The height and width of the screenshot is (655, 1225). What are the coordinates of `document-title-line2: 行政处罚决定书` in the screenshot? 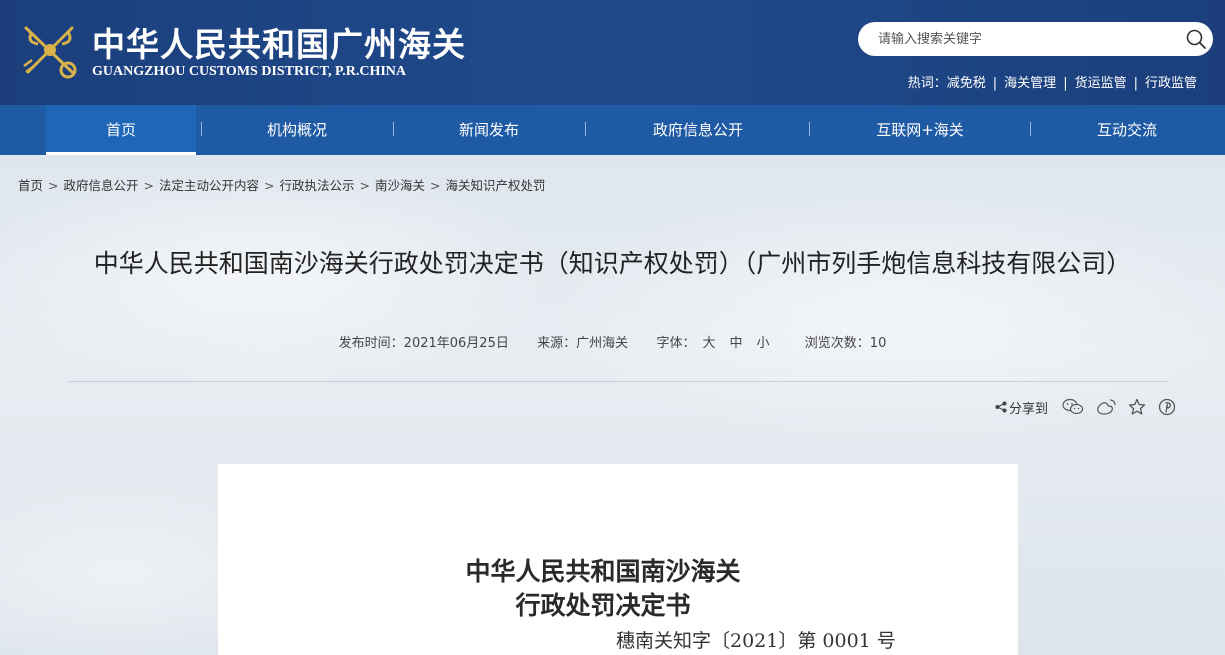 It's located at (603, 605).